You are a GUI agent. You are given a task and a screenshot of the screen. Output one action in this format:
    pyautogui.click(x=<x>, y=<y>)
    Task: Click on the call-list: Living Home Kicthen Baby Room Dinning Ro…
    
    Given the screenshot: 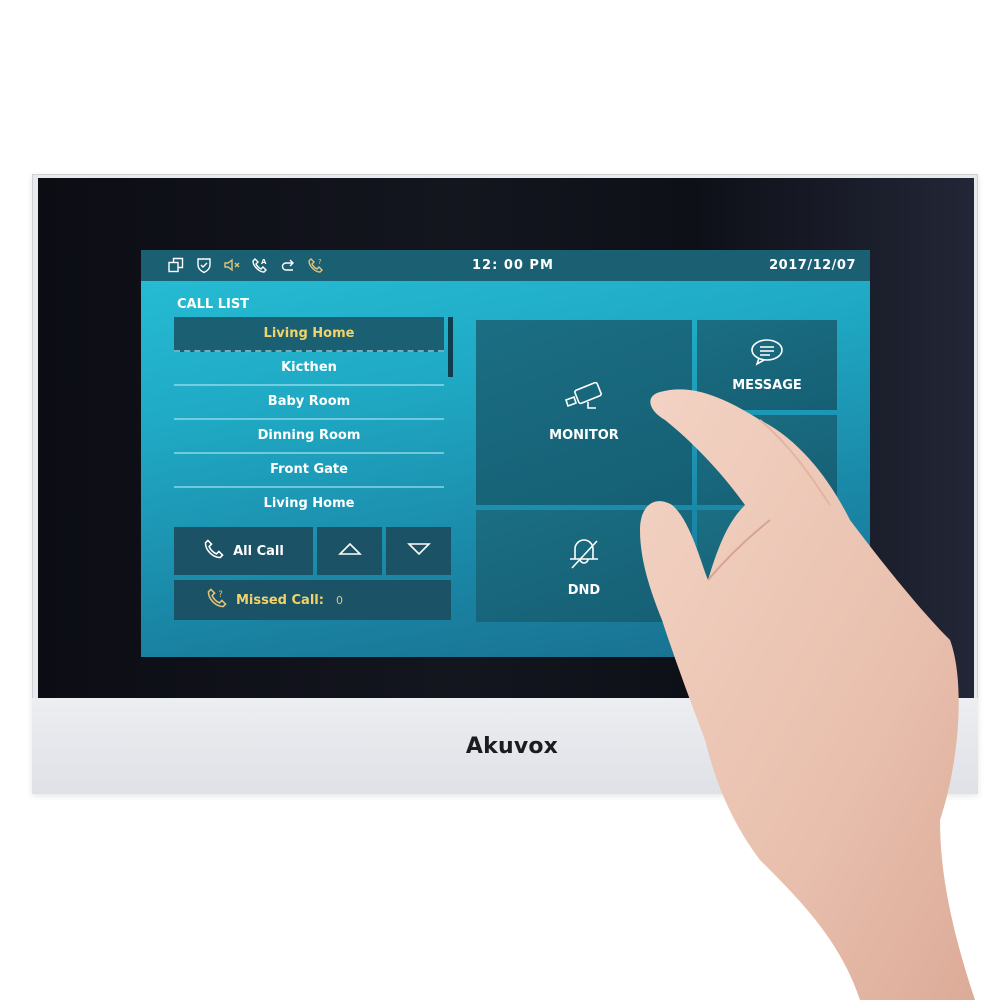 What is the action you would take?
    pyautogui.click(x=309, y=419)
    